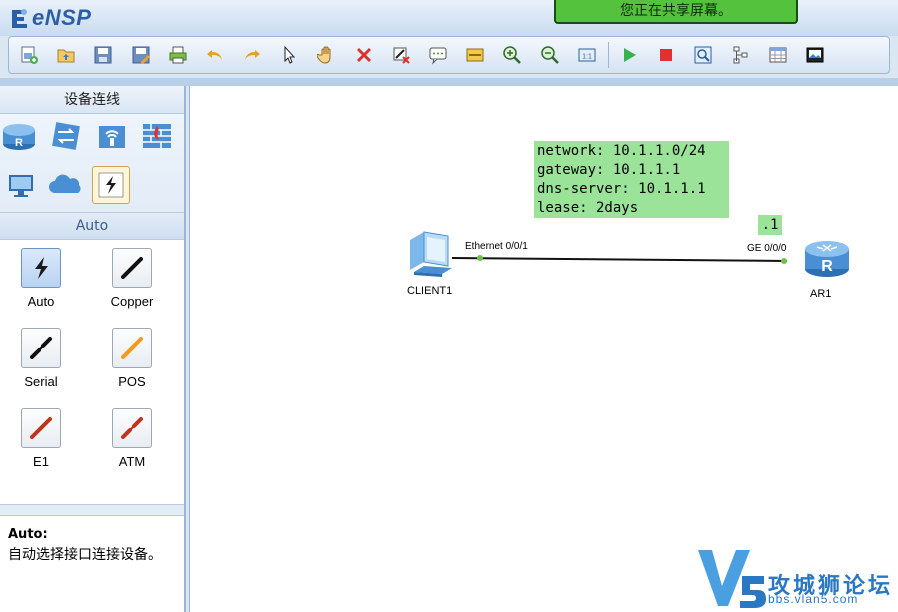 The width and height of the screenshot is (898, 612). I want to click on grid-button, so click(778, 55).